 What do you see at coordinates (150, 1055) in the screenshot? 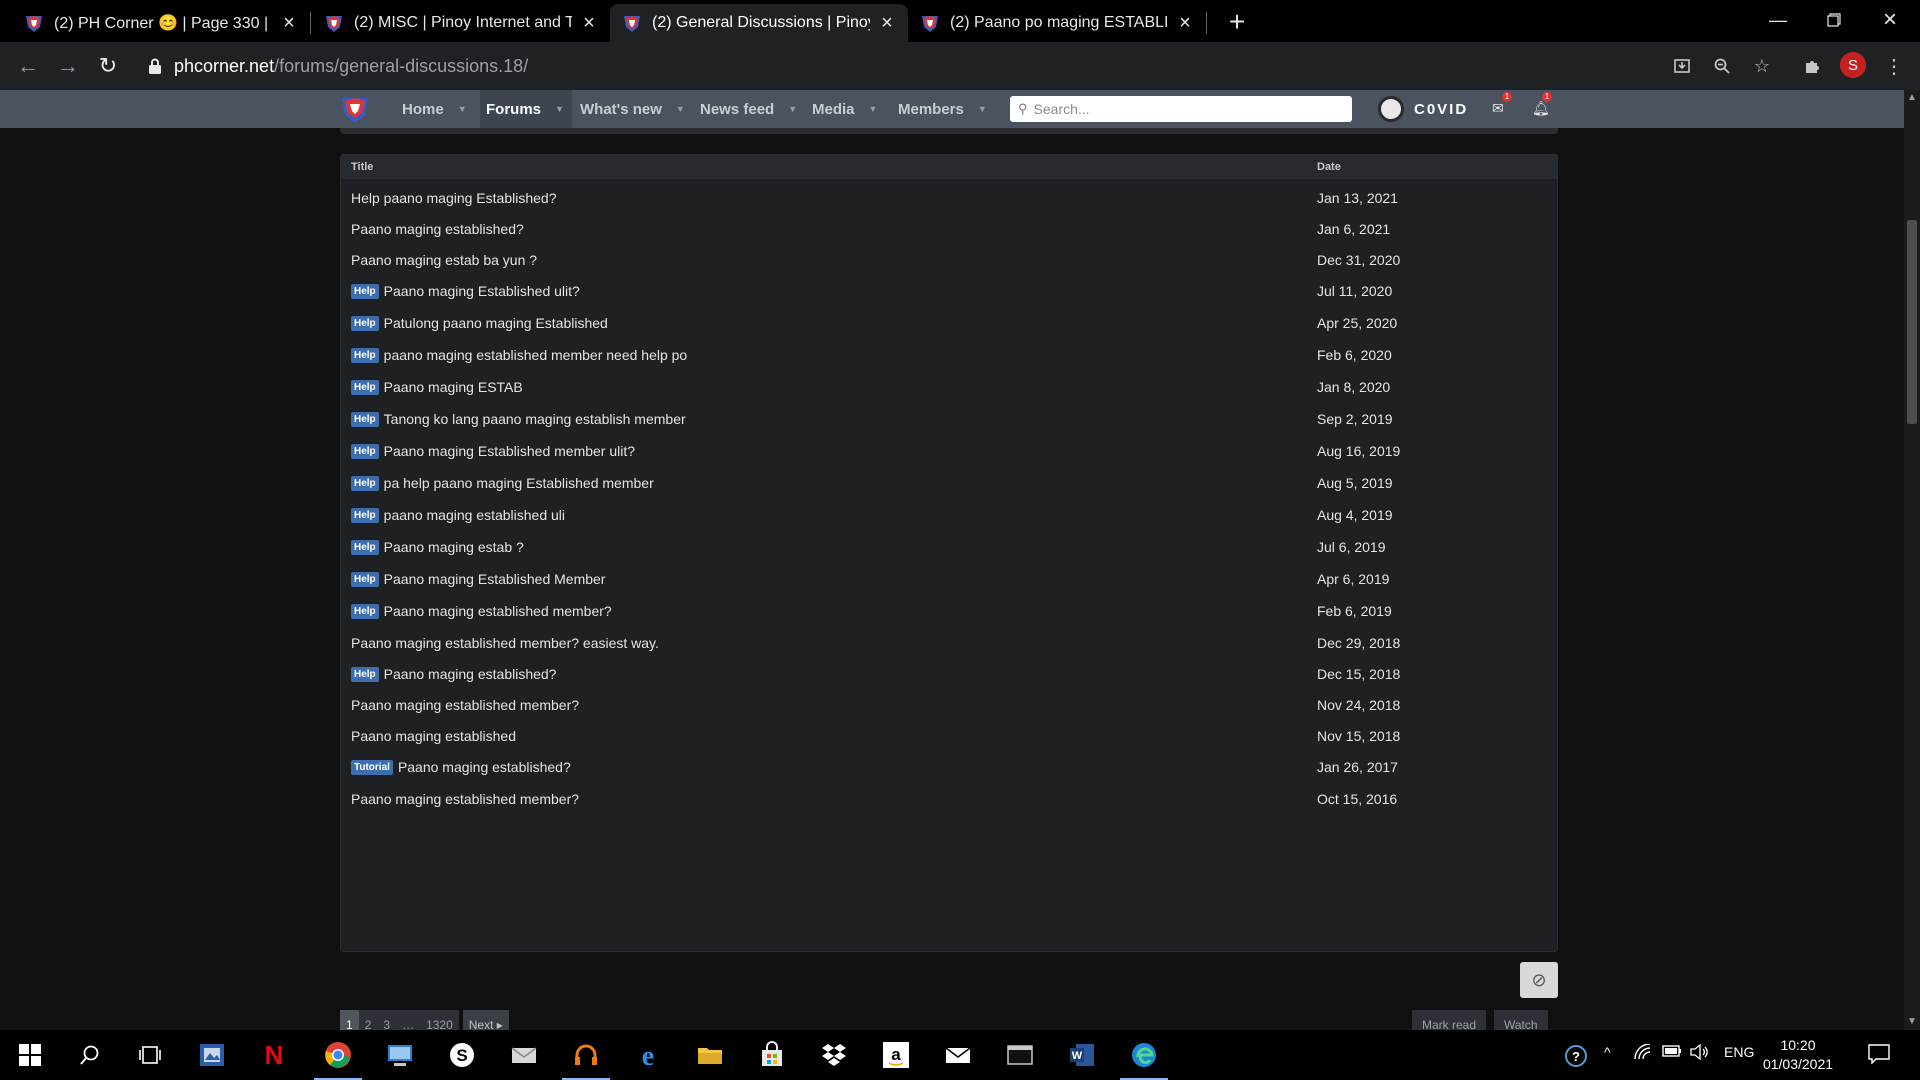
I see `task-view-icon` at bounding box center [150, 1055].